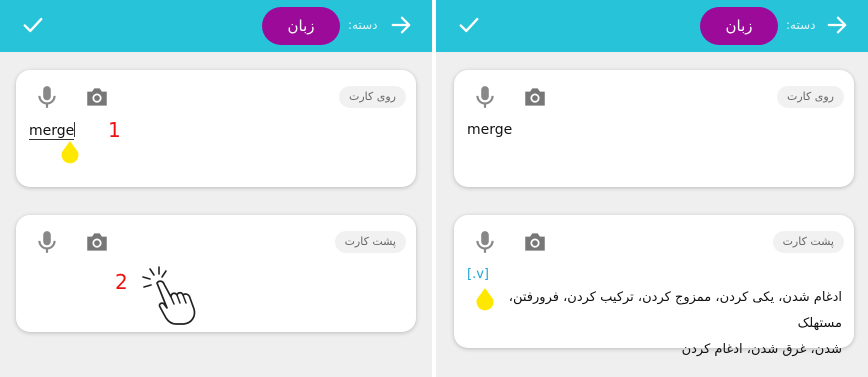 This screenshot has height=377, width=868. I want to click on tap-hand-icon, so click(169, 295).